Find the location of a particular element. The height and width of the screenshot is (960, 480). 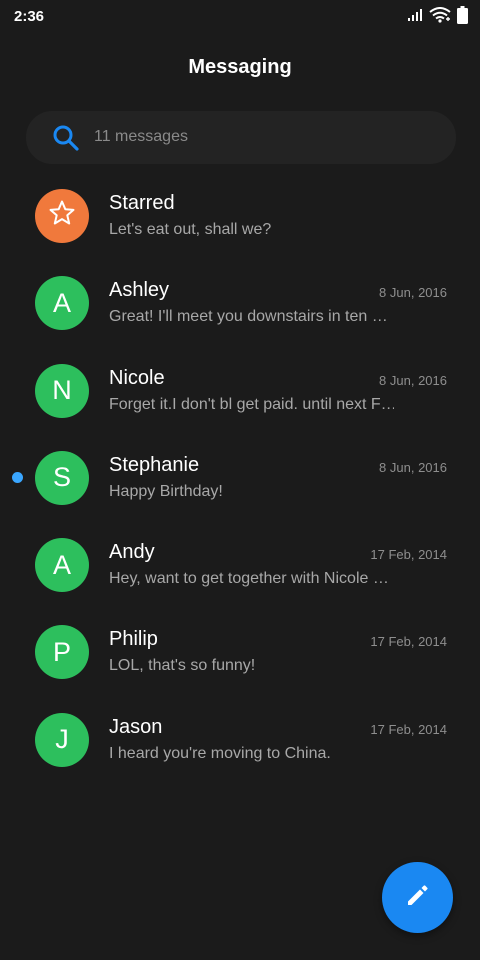

message-preview: Let's eat out, shall we? is located at coordinates (190, 229).